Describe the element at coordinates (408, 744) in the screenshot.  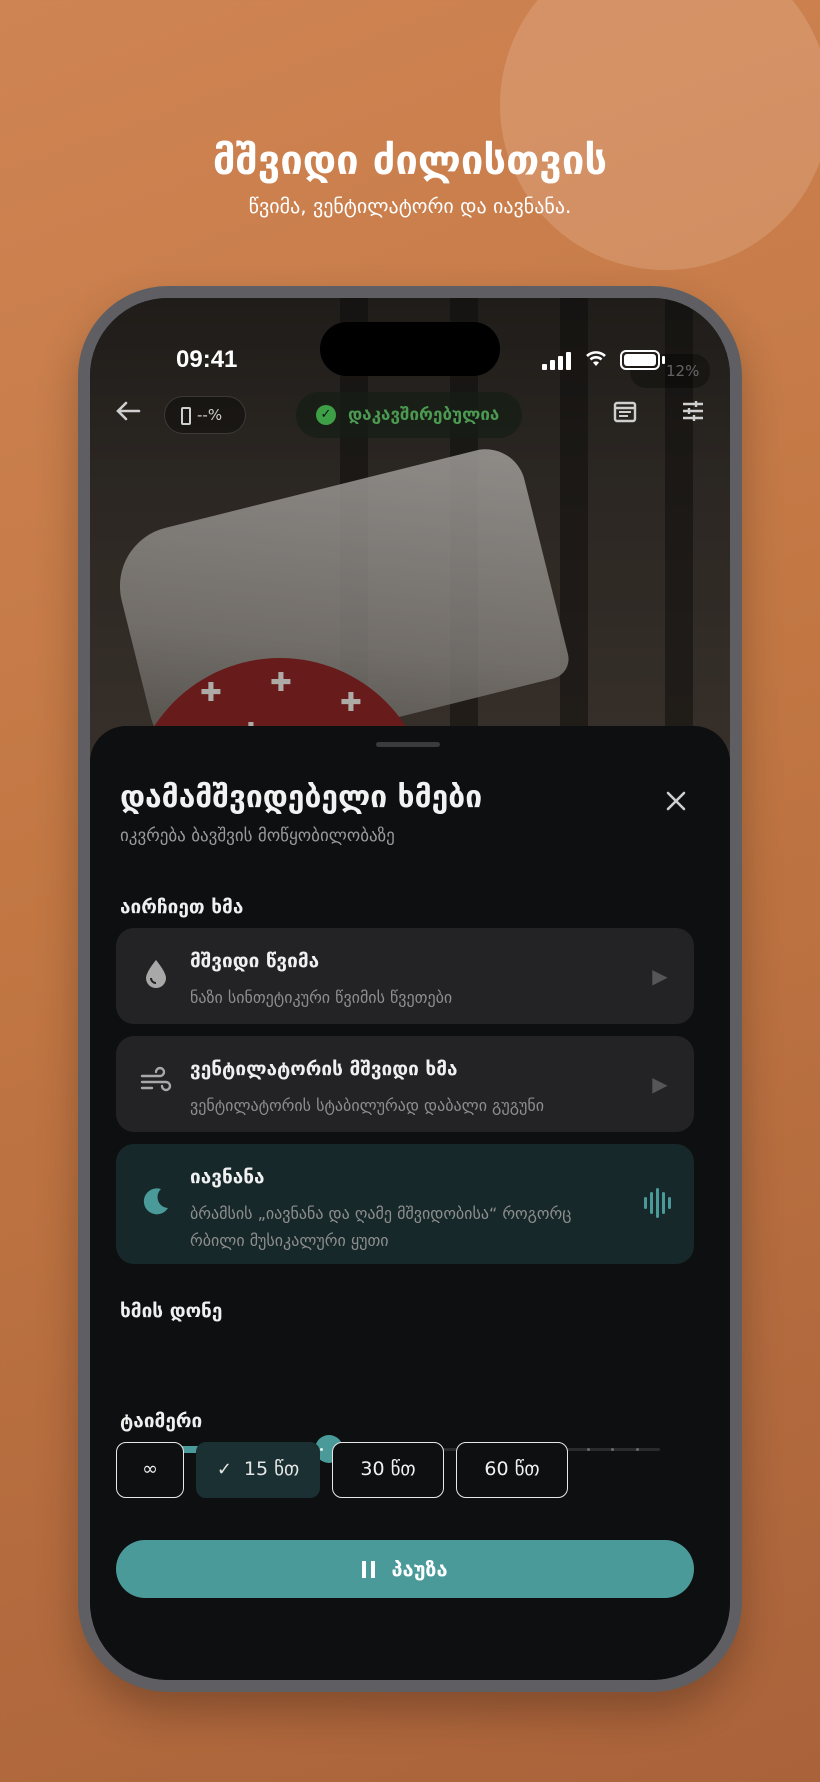
I see `sheet-drag-handle` at that location.